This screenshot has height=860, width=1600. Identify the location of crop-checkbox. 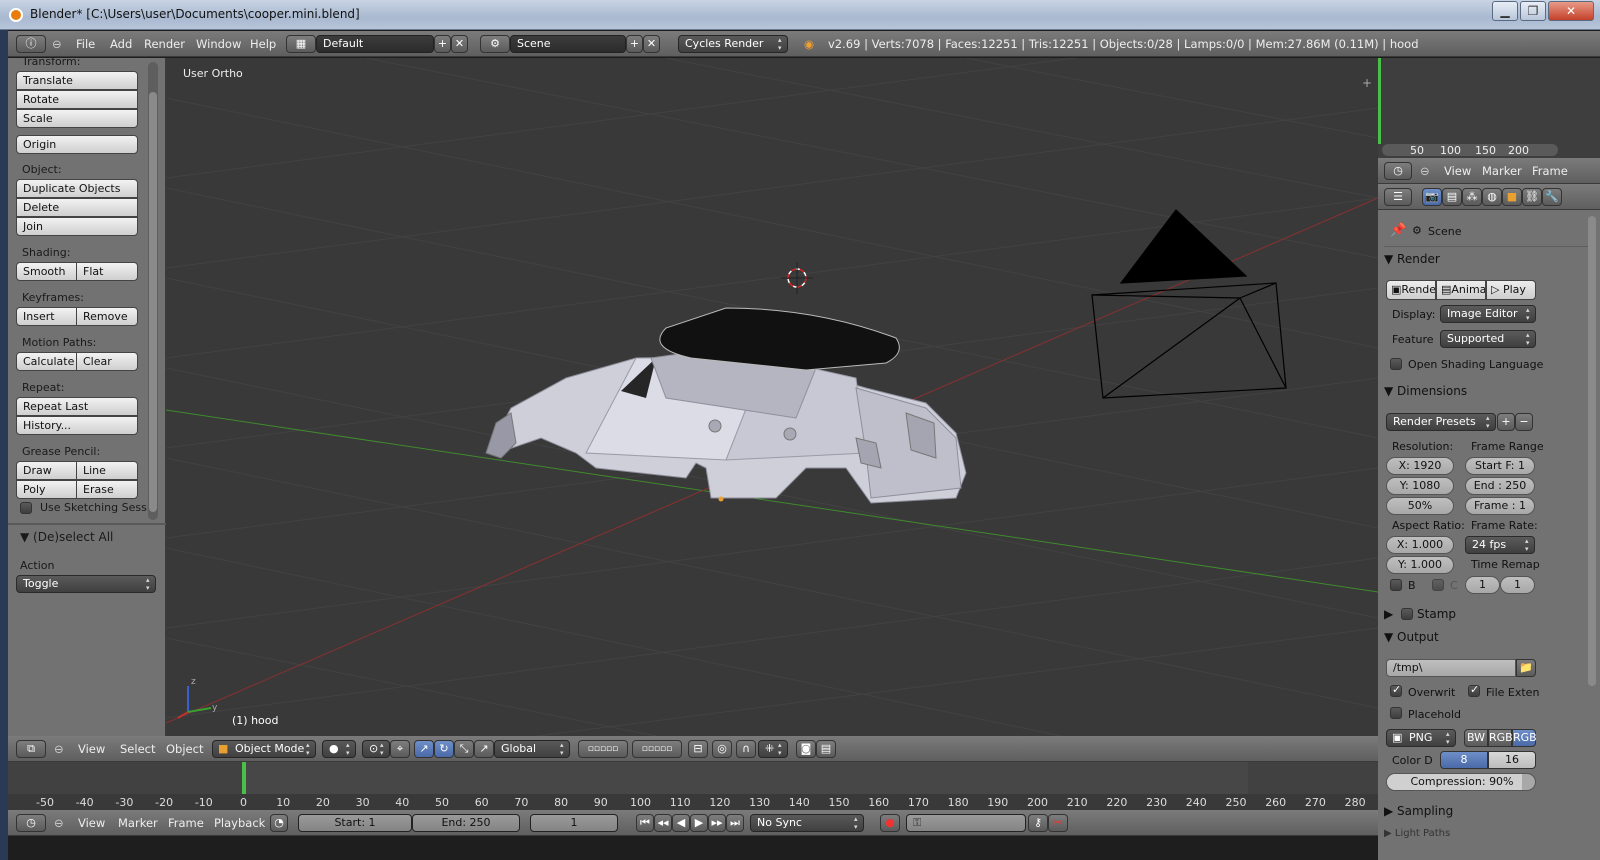
(1438, 585).